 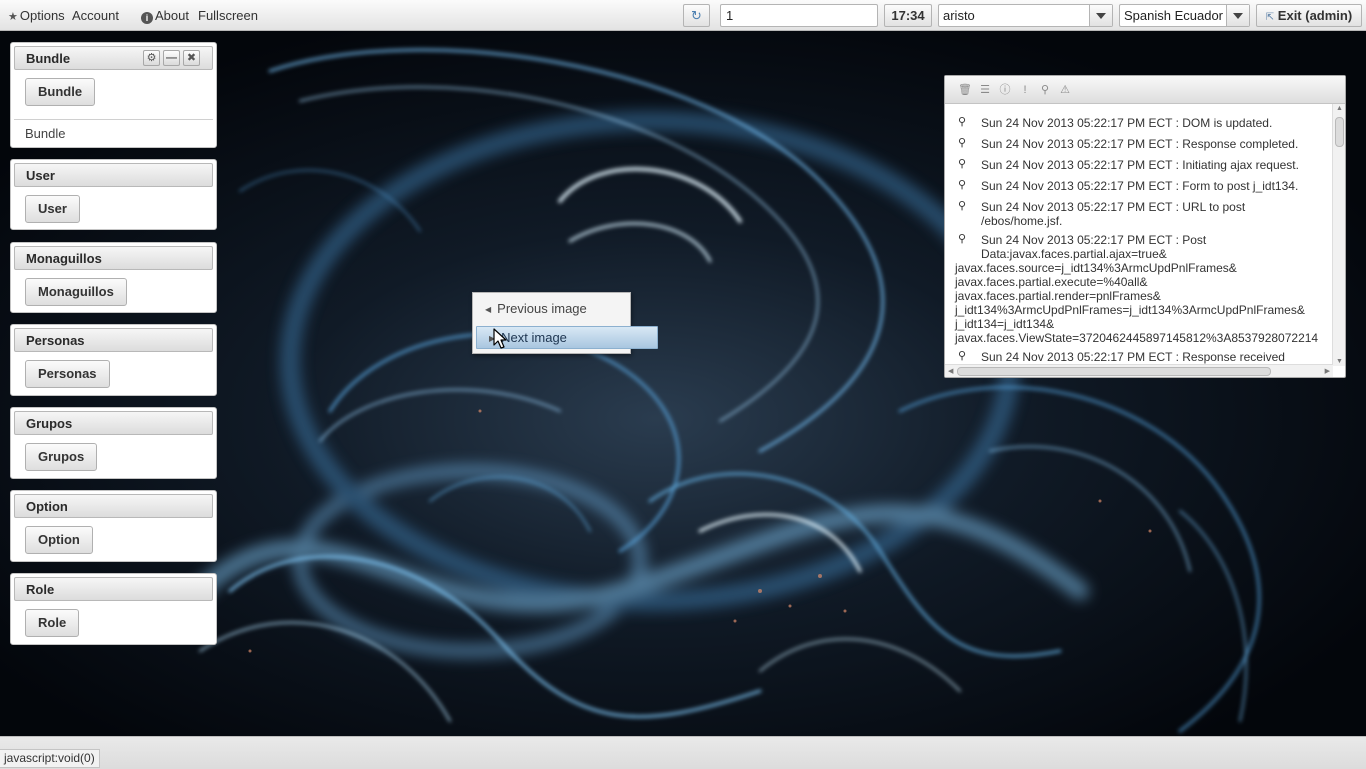 I want to click on refresh-button: ↻, so click(x=696, y=15).